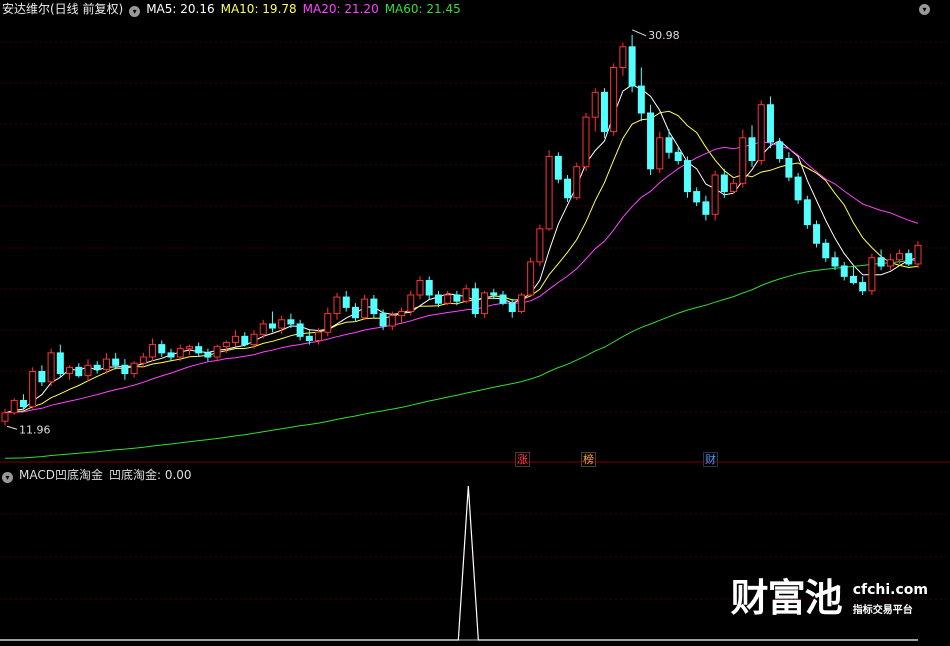 Image resolution: width=950 pixels, height=646 pixels. I want to click on watermark: 财富池 cfchi.com 指标交易平台, so click(829, 598).